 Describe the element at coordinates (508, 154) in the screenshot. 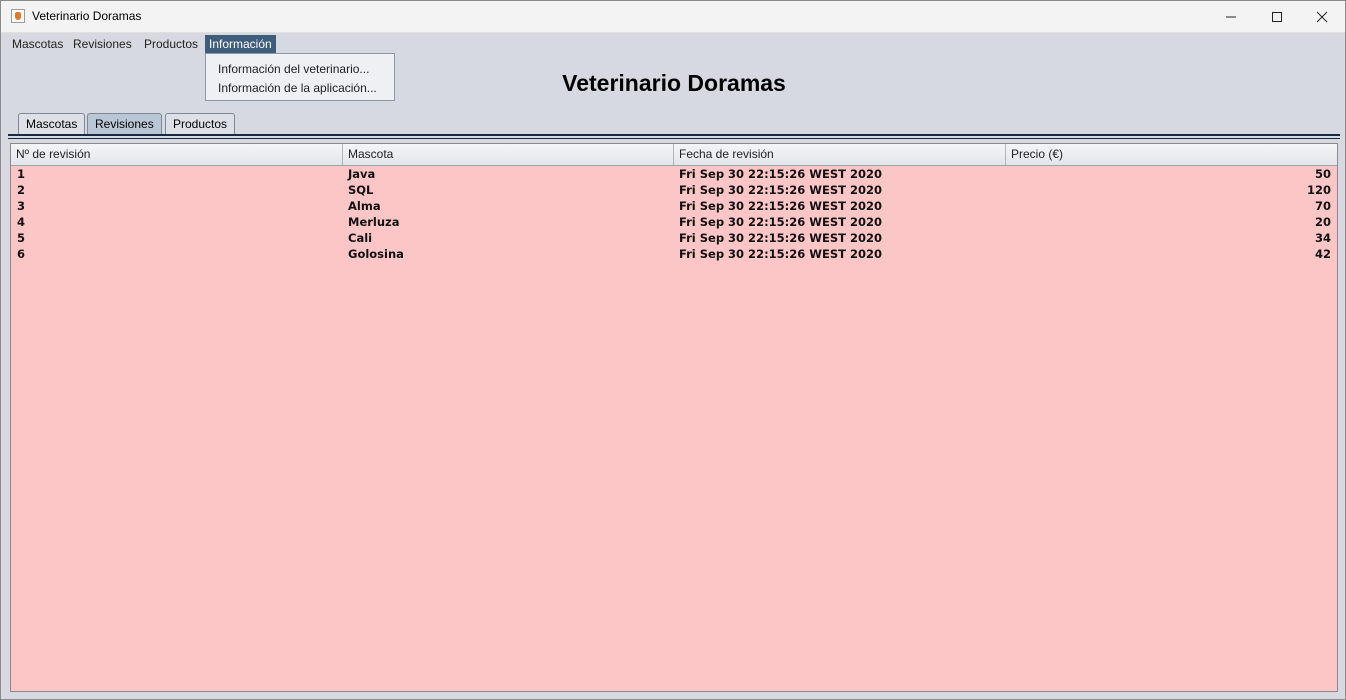

I see `column-header-mascota: Mascota` at that location.